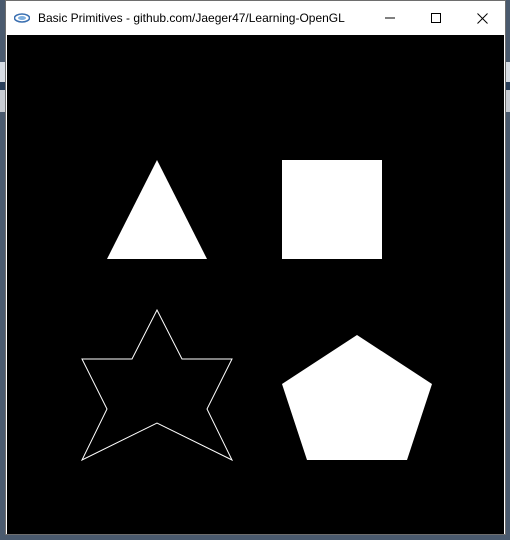  I want to click on window-controls, so click(436, 18).